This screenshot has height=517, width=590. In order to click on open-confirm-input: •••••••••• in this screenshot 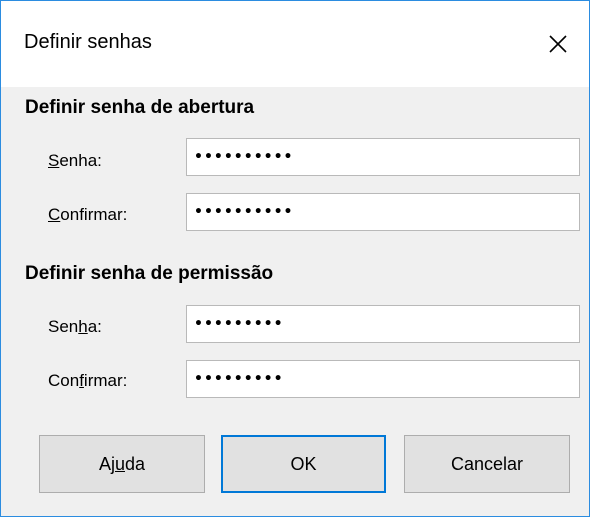, I will do `click(383, 212)`.